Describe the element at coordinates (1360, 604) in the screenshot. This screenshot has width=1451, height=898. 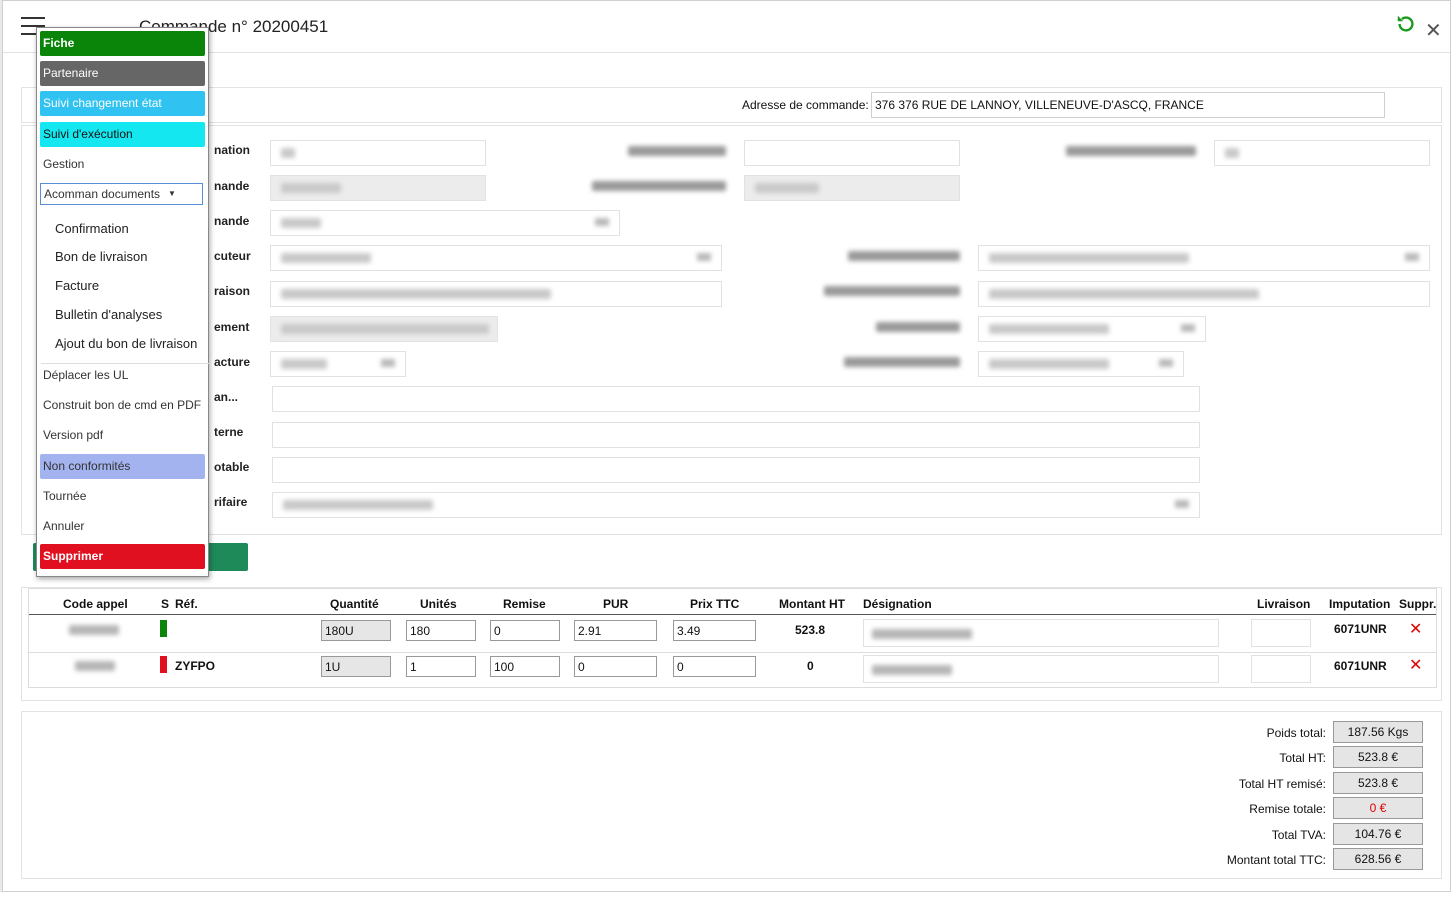
I see `col-imputation: Imputation` at that location.